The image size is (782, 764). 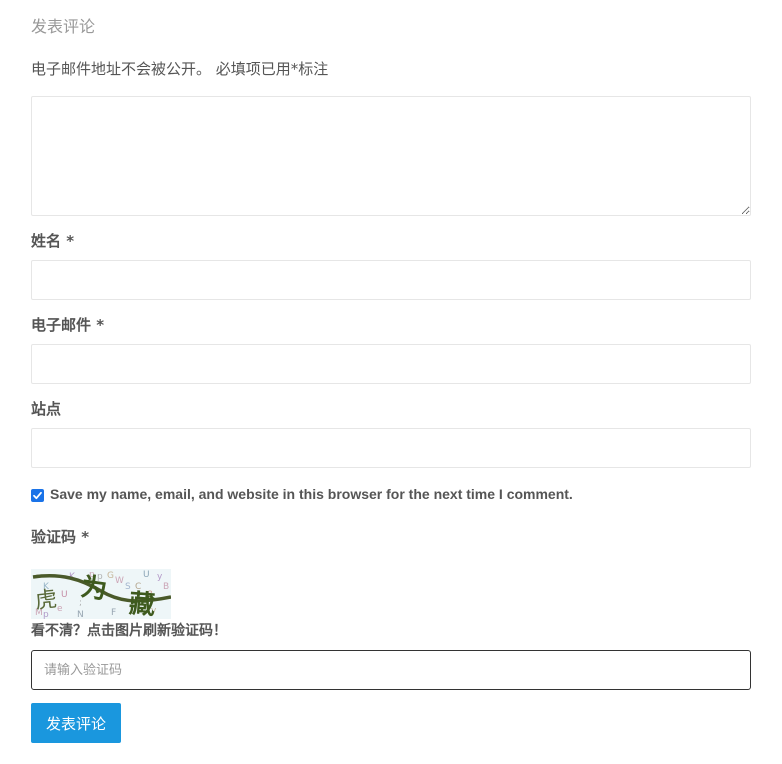 What do you see at coordinates (391, 280) in the screenshot?
I see `name-field` at bounding box center [391, 280].